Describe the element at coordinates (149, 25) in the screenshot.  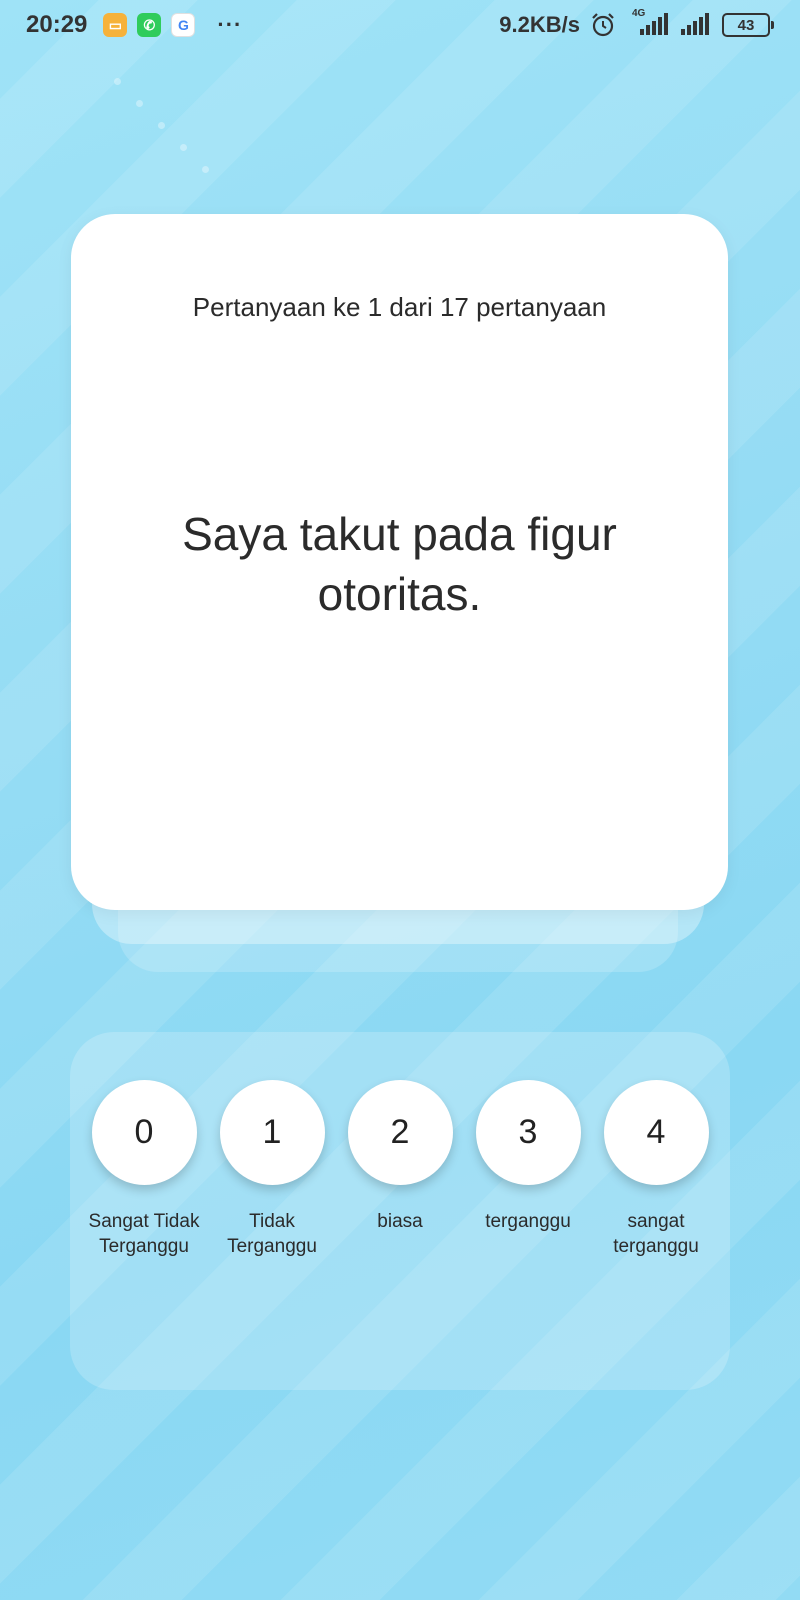
I see `whatsapp-icon: ✆` at that location.